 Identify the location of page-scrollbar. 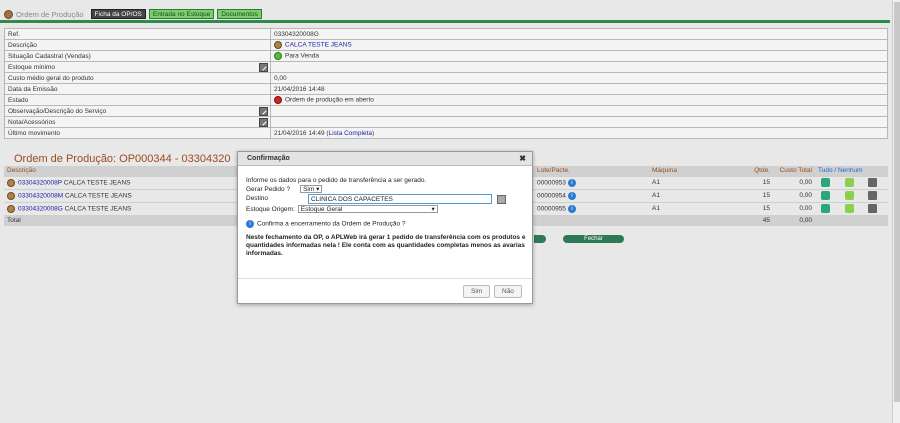
(896, 211).